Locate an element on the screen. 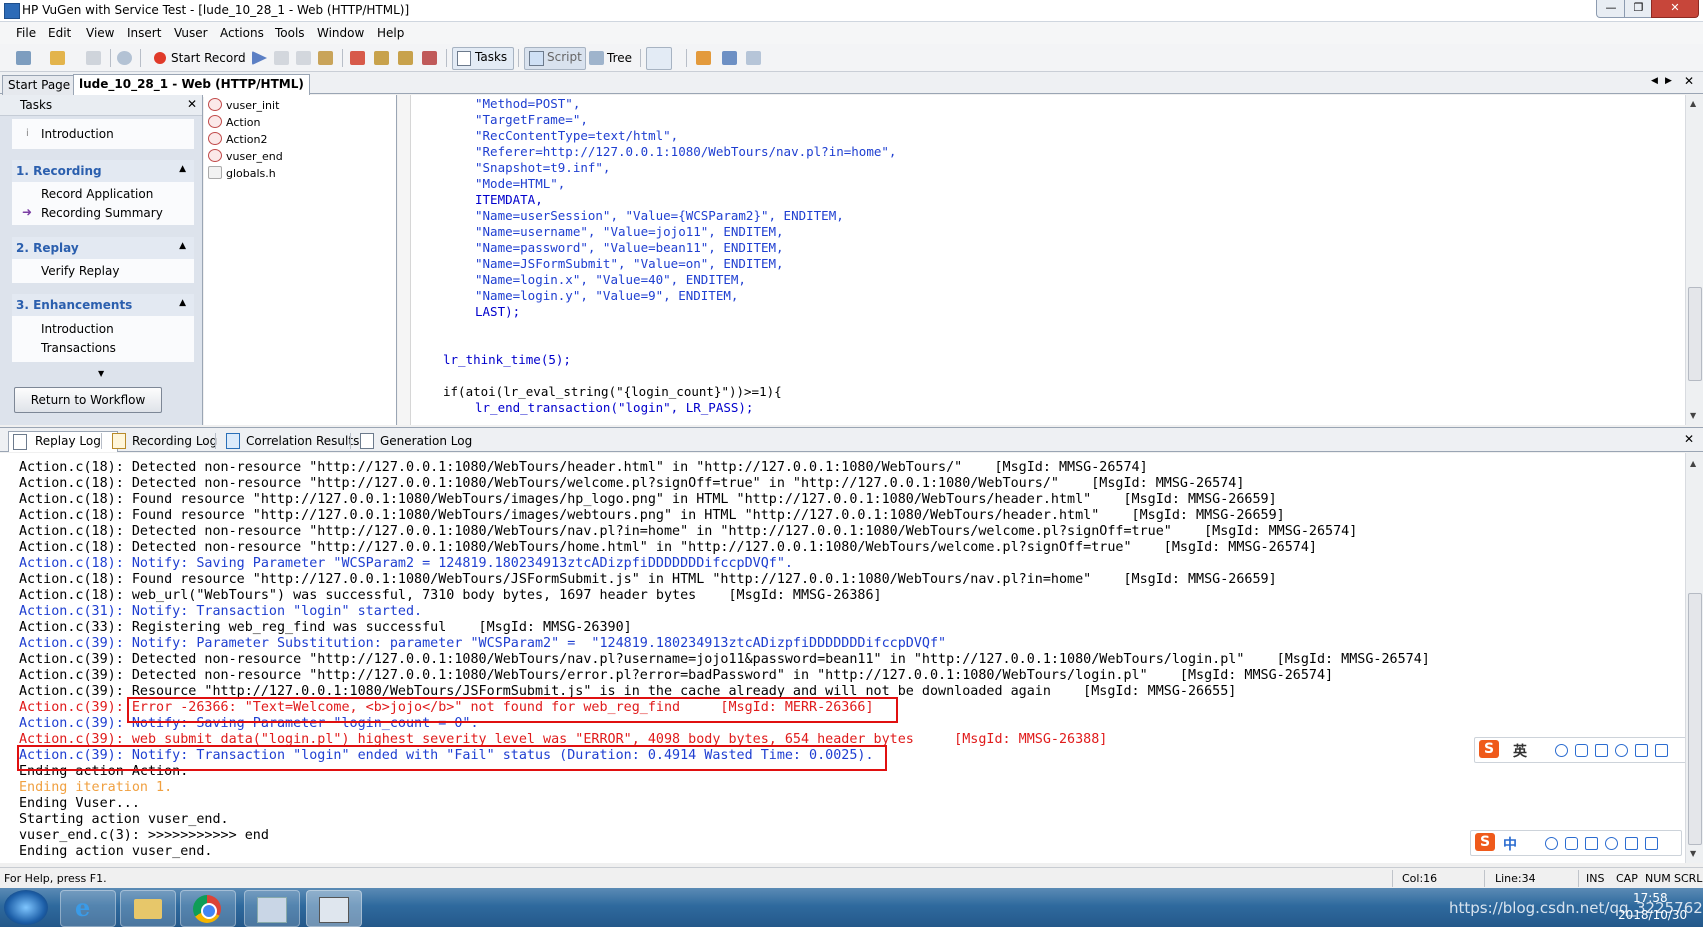  menu-vuser: Vuser is located at coordinates (191, 33).